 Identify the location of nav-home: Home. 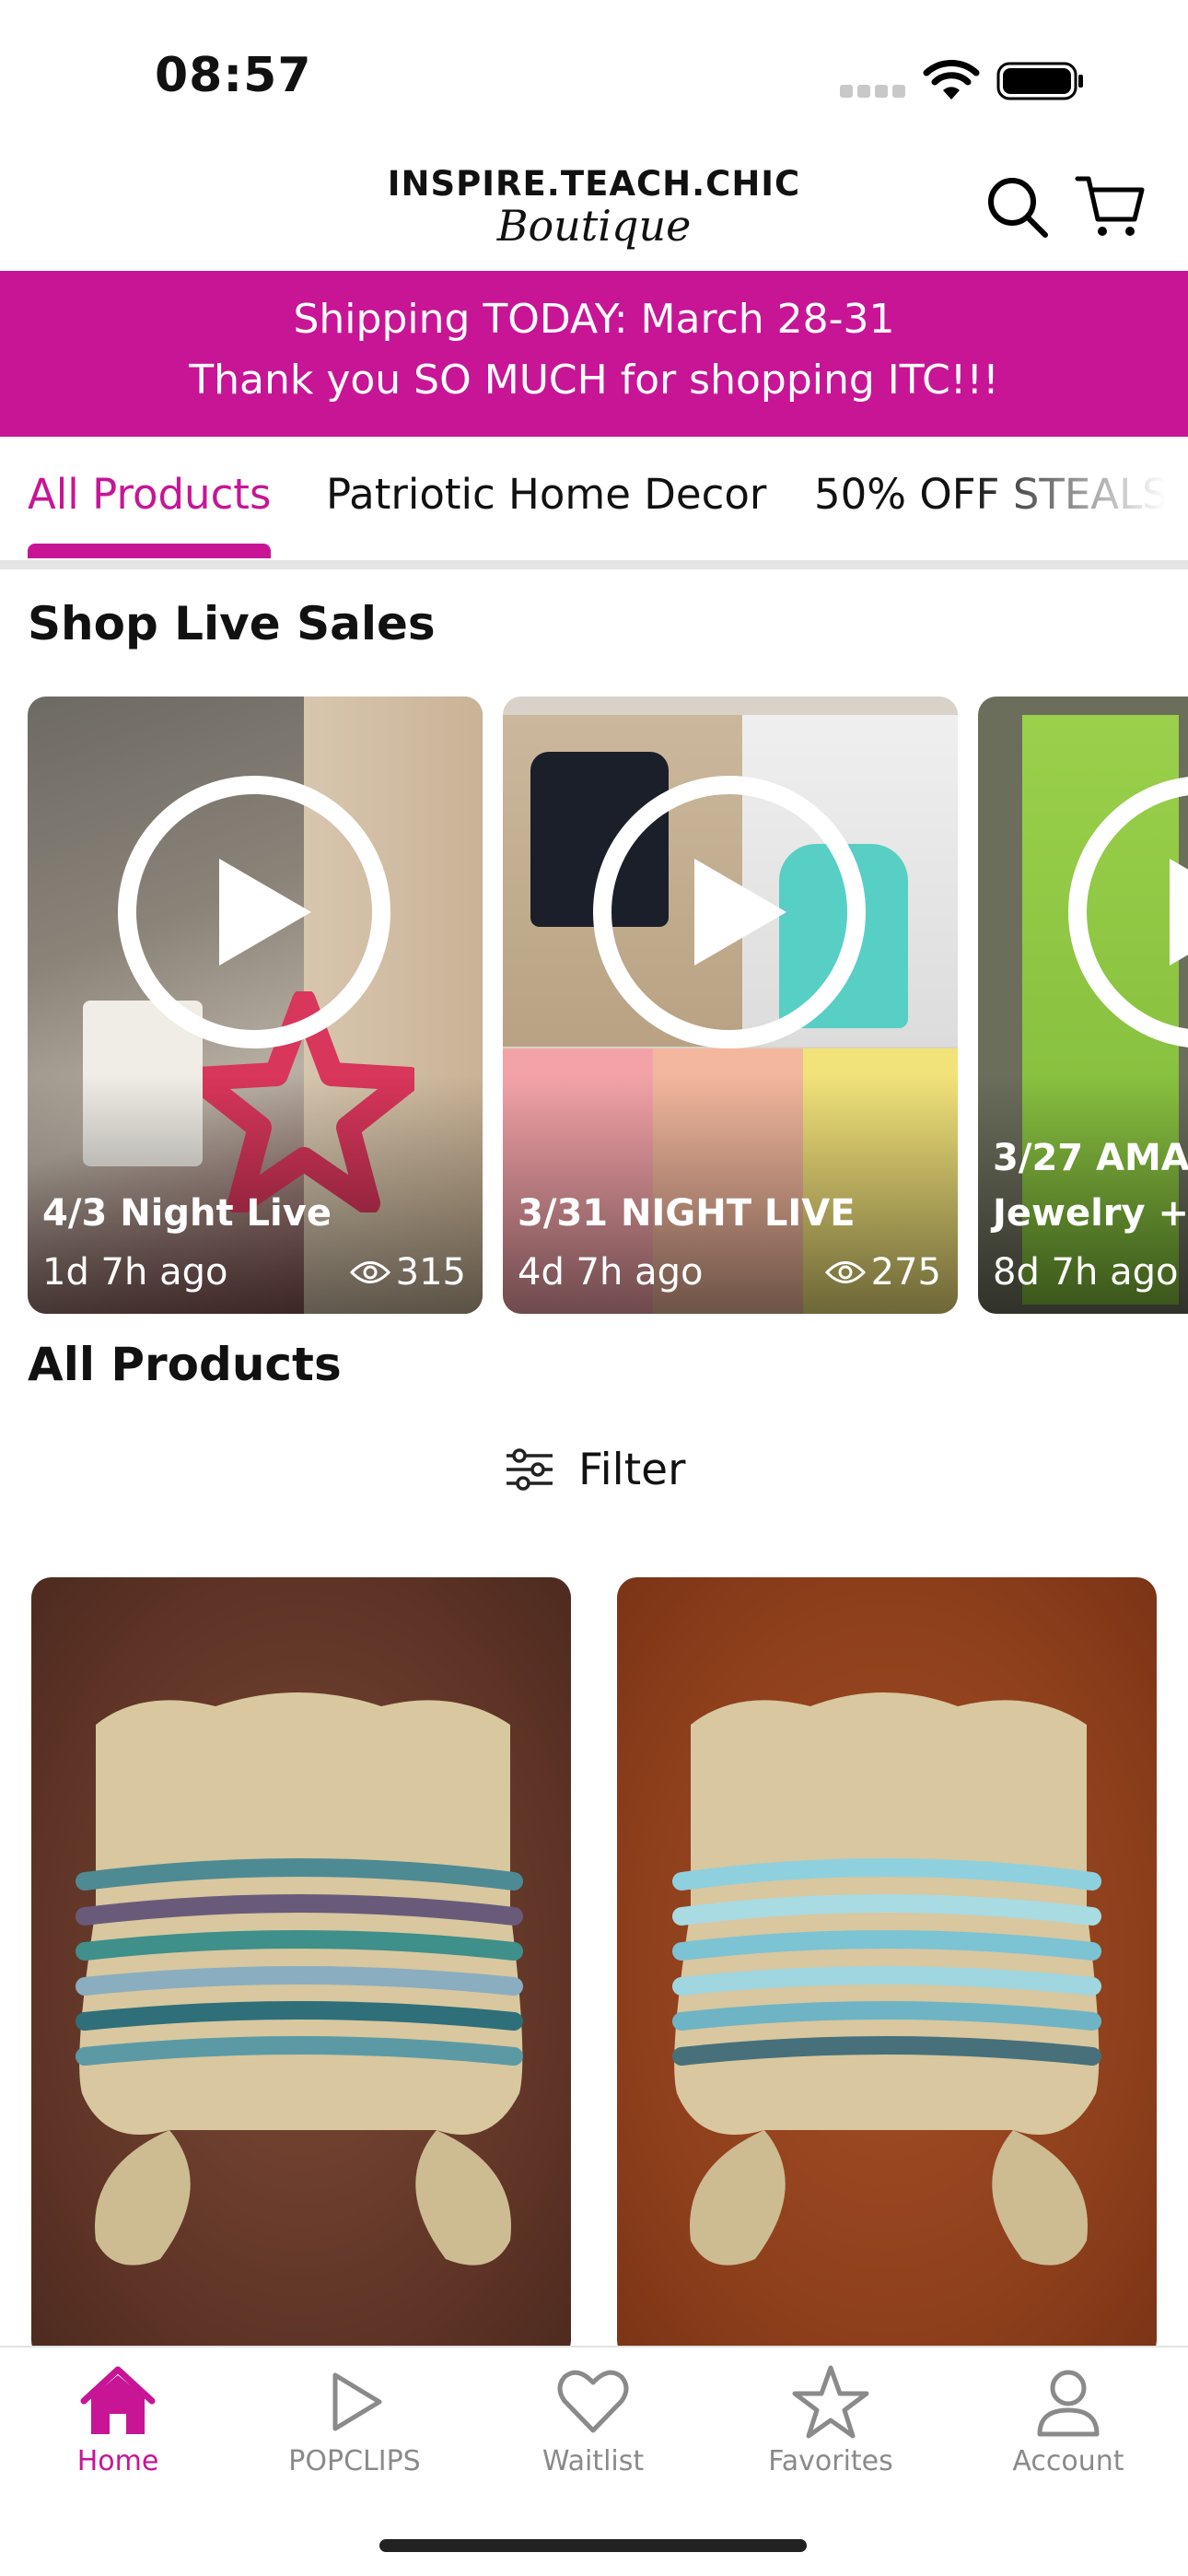
(117, 2419).